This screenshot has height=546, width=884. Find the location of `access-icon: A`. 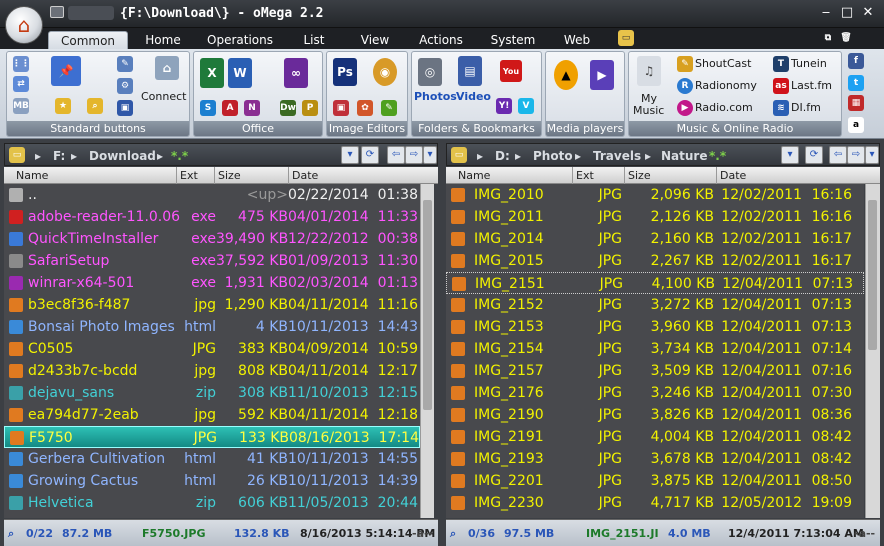

access-icon: A is located at coordinates (230, 108).